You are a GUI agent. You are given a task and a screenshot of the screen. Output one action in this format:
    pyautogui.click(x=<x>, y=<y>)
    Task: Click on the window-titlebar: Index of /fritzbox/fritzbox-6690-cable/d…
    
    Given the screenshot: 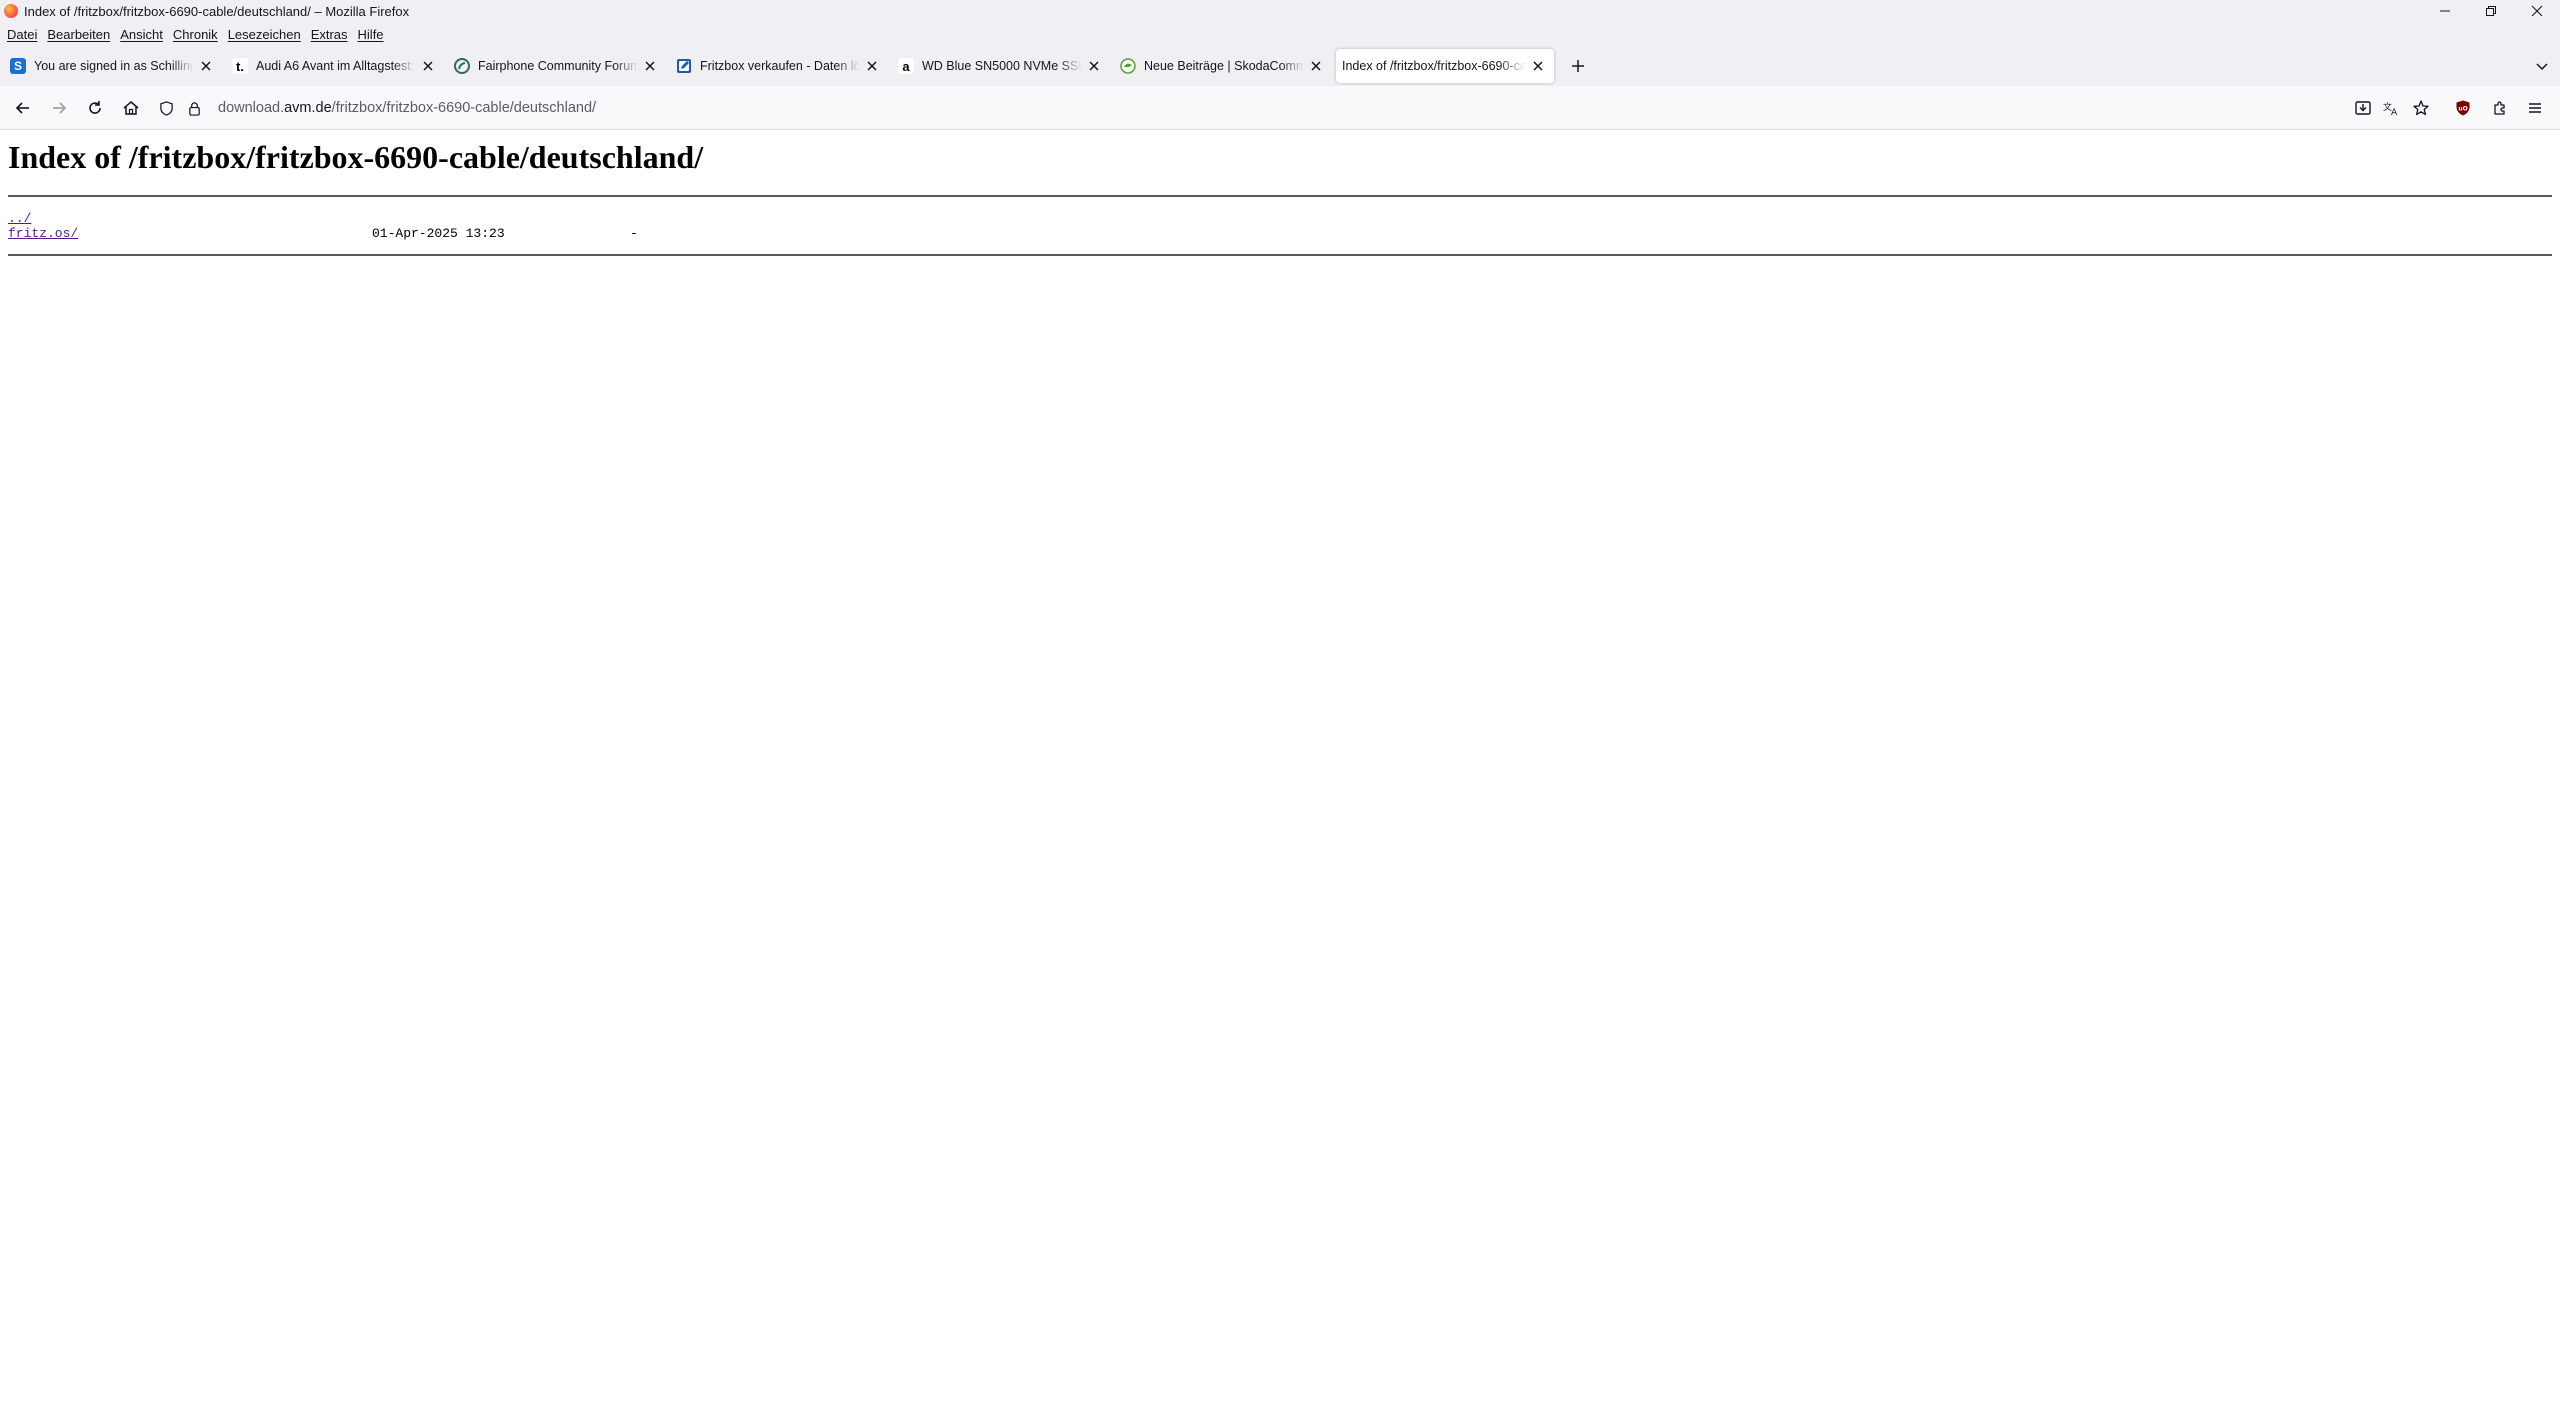 What is the action you would take?
    pyautogui.click(x=1280, y=11)
    